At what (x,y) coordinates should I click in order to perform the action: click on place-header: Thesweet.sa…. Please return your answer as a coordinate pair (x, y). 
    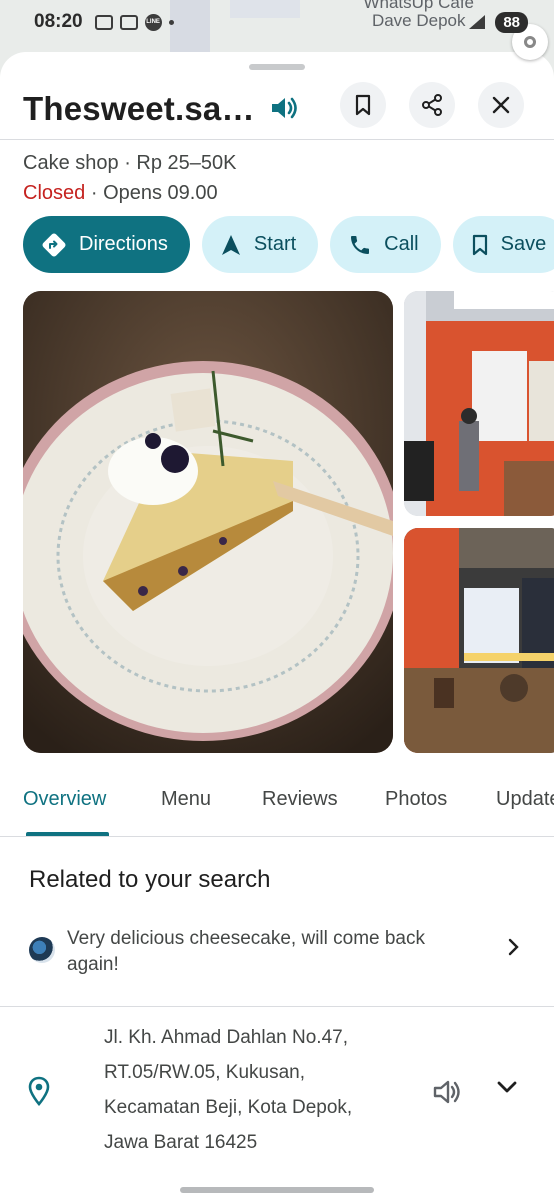
    Looking at the image, I should click on (277, 109).